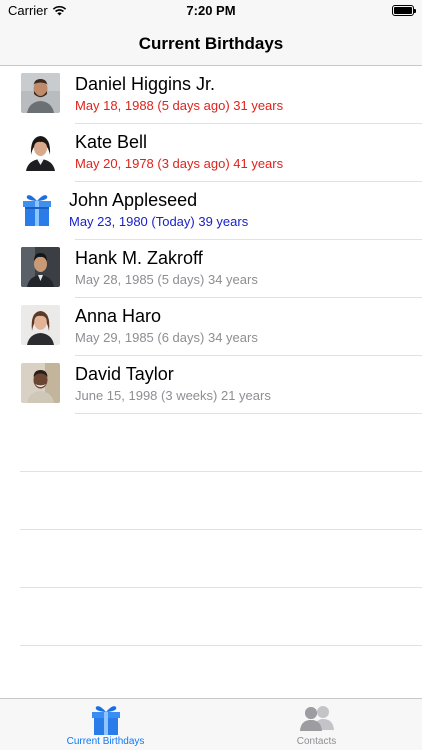 This screenshot has width=422, height=751. I want to click on navigation-bar: Current Birthdays, so click(211, 44).